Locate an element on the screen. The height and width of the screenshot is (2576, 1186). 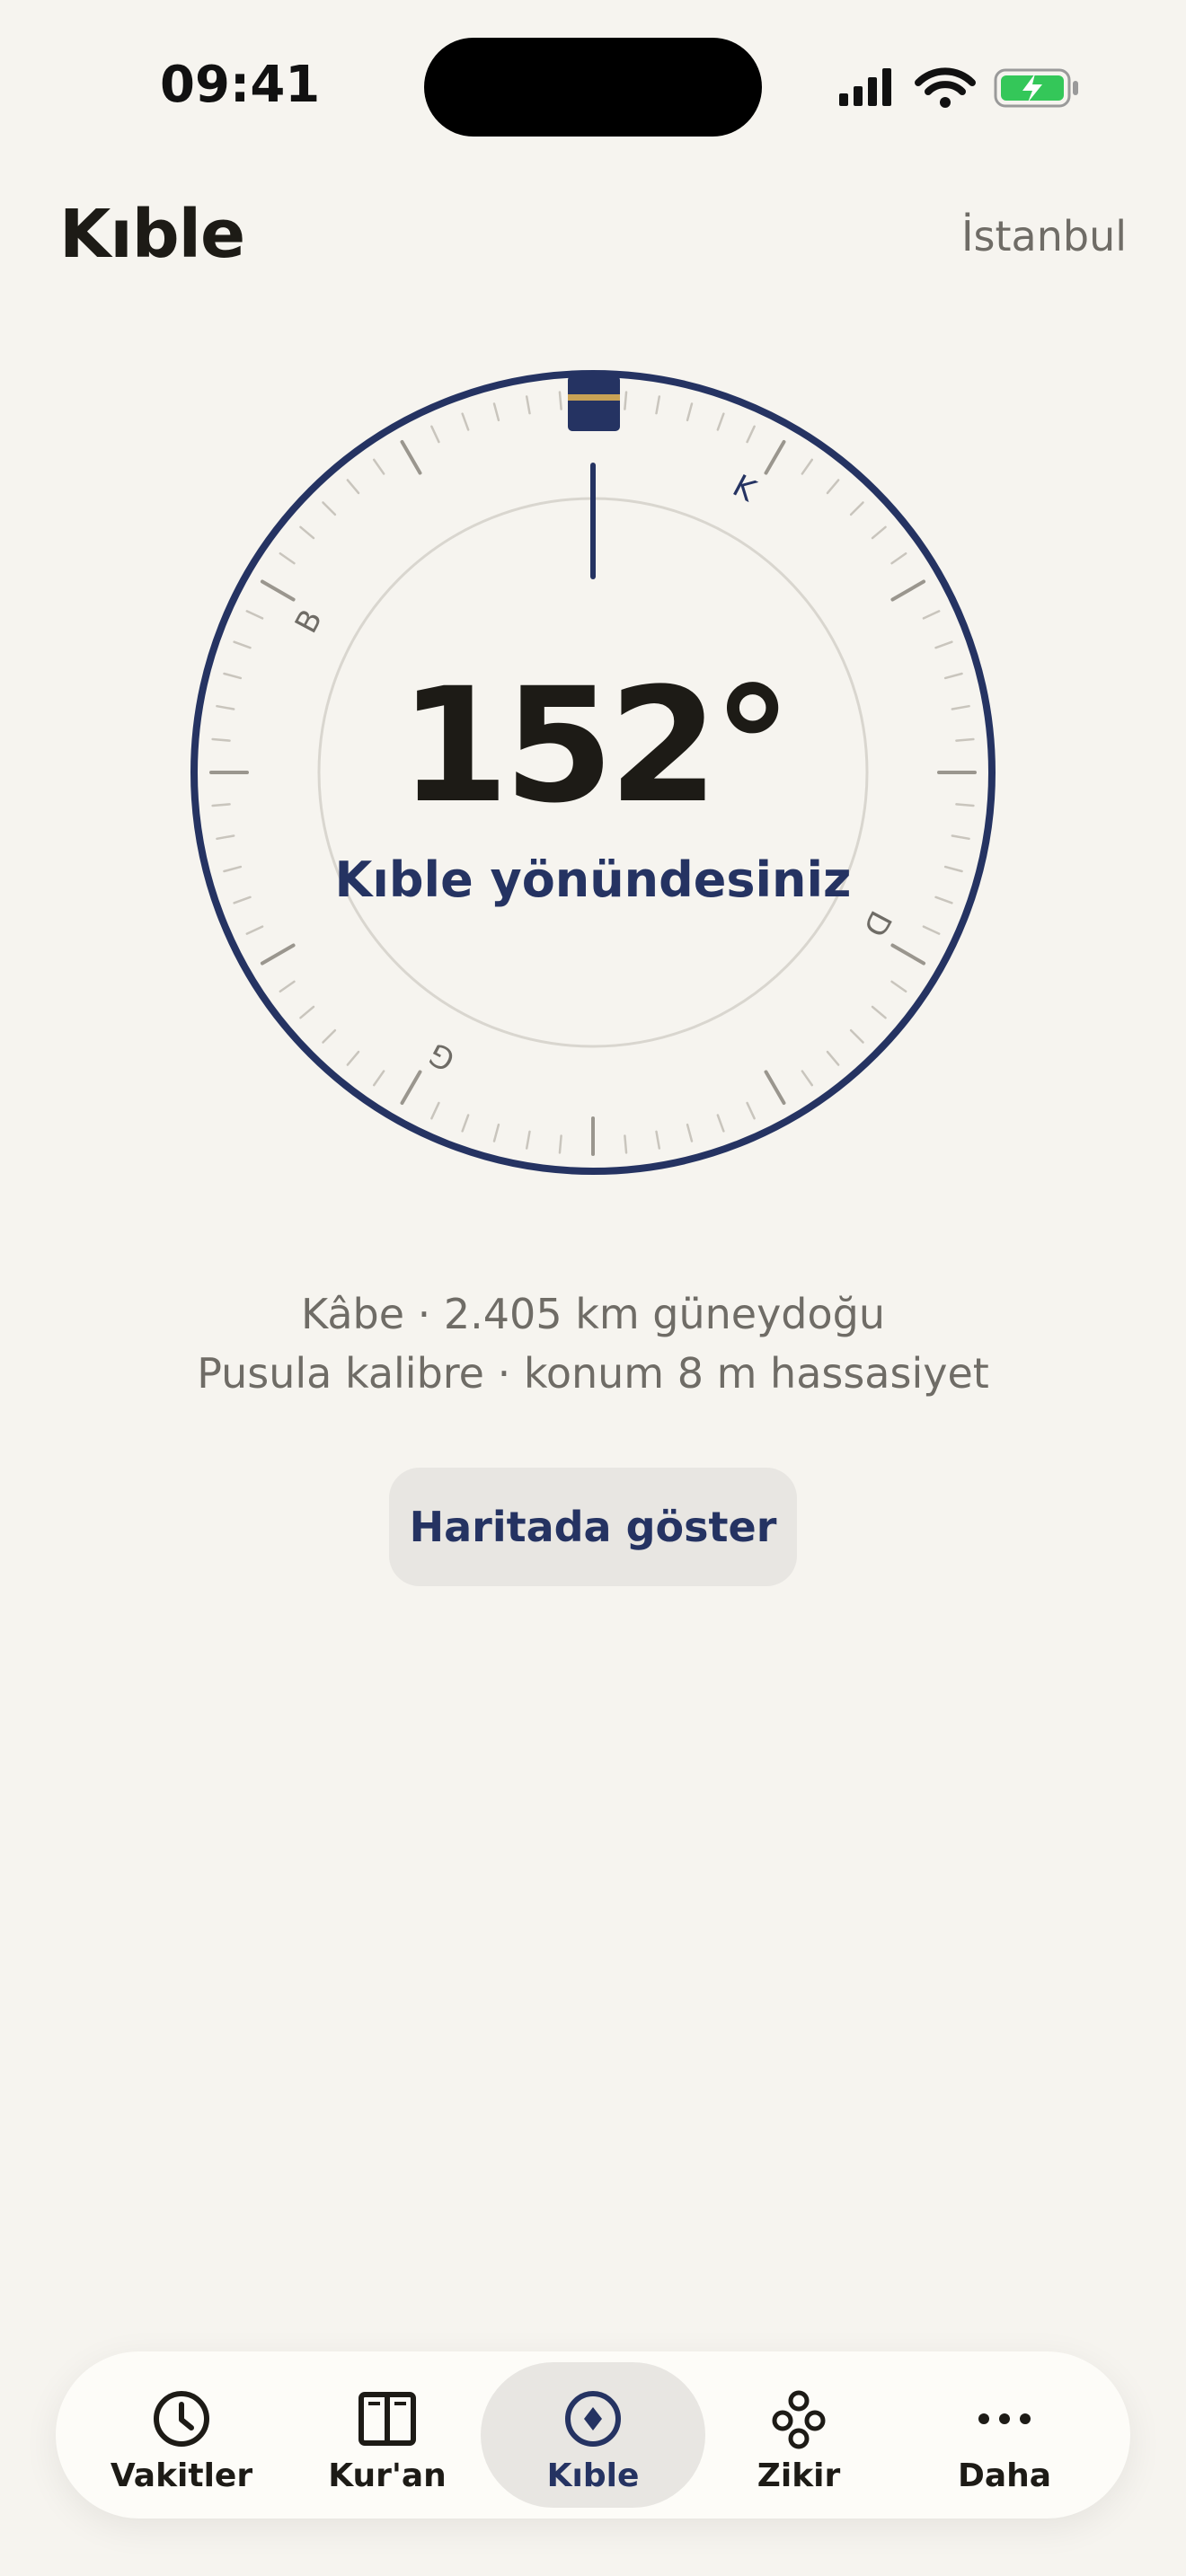
qibla-degree: 152° is located at coordinates (595, 746).